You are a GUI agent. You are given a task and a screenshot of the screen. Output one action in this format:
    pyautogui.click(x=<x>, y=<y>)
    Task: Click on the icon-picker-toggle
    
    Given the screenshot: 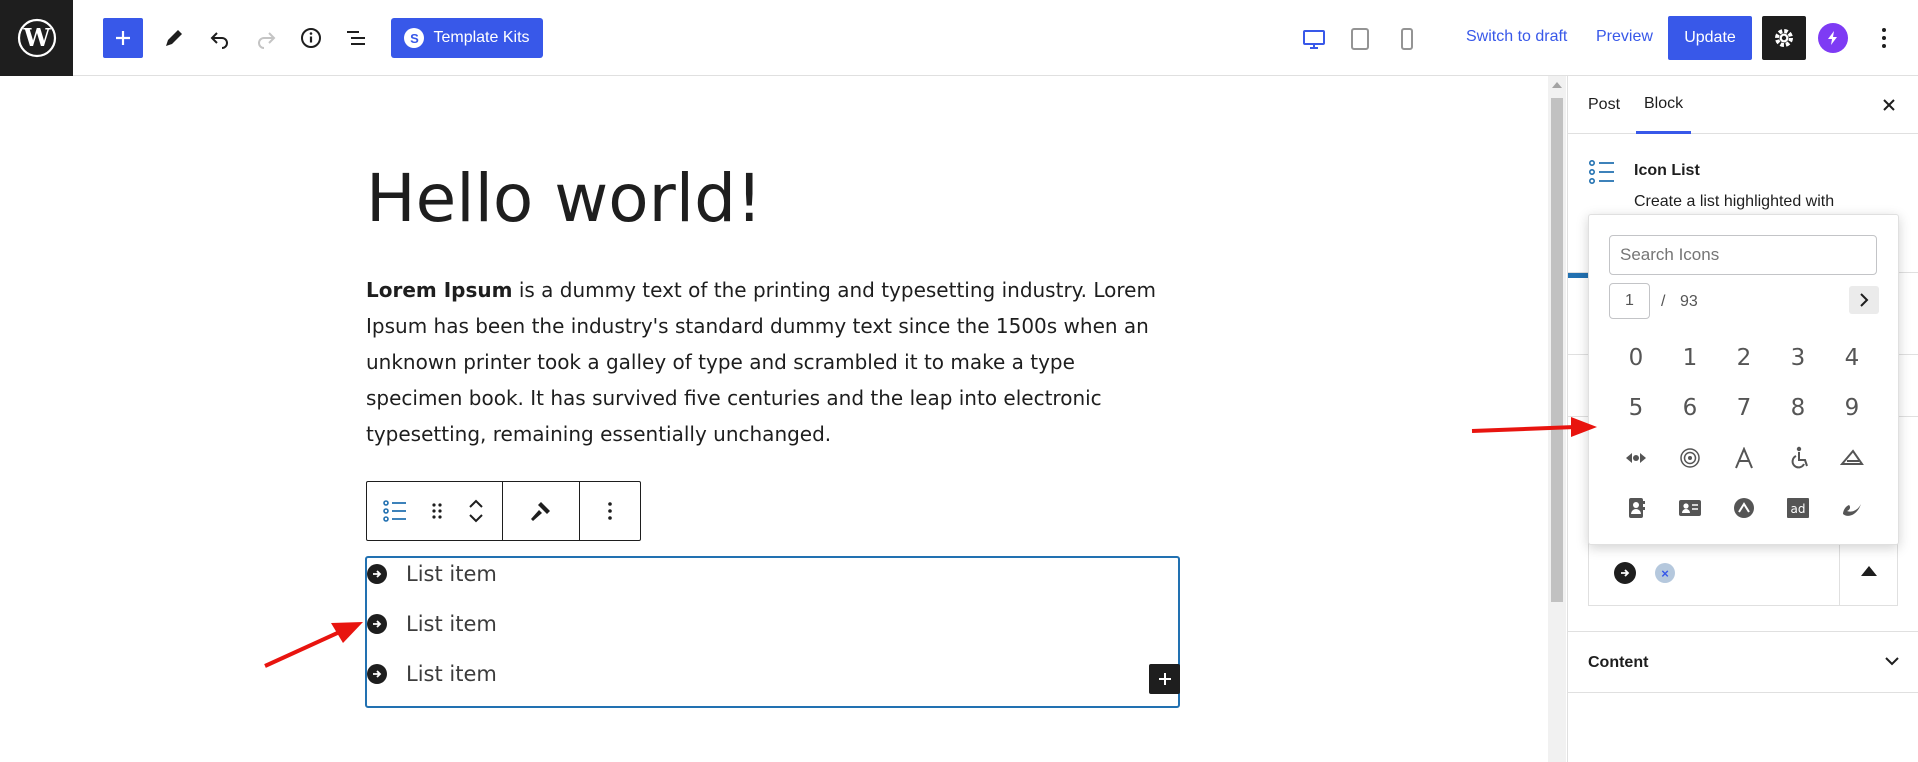 What is the action you would take?
    pyautogui.click(x=1868, y=571)
    